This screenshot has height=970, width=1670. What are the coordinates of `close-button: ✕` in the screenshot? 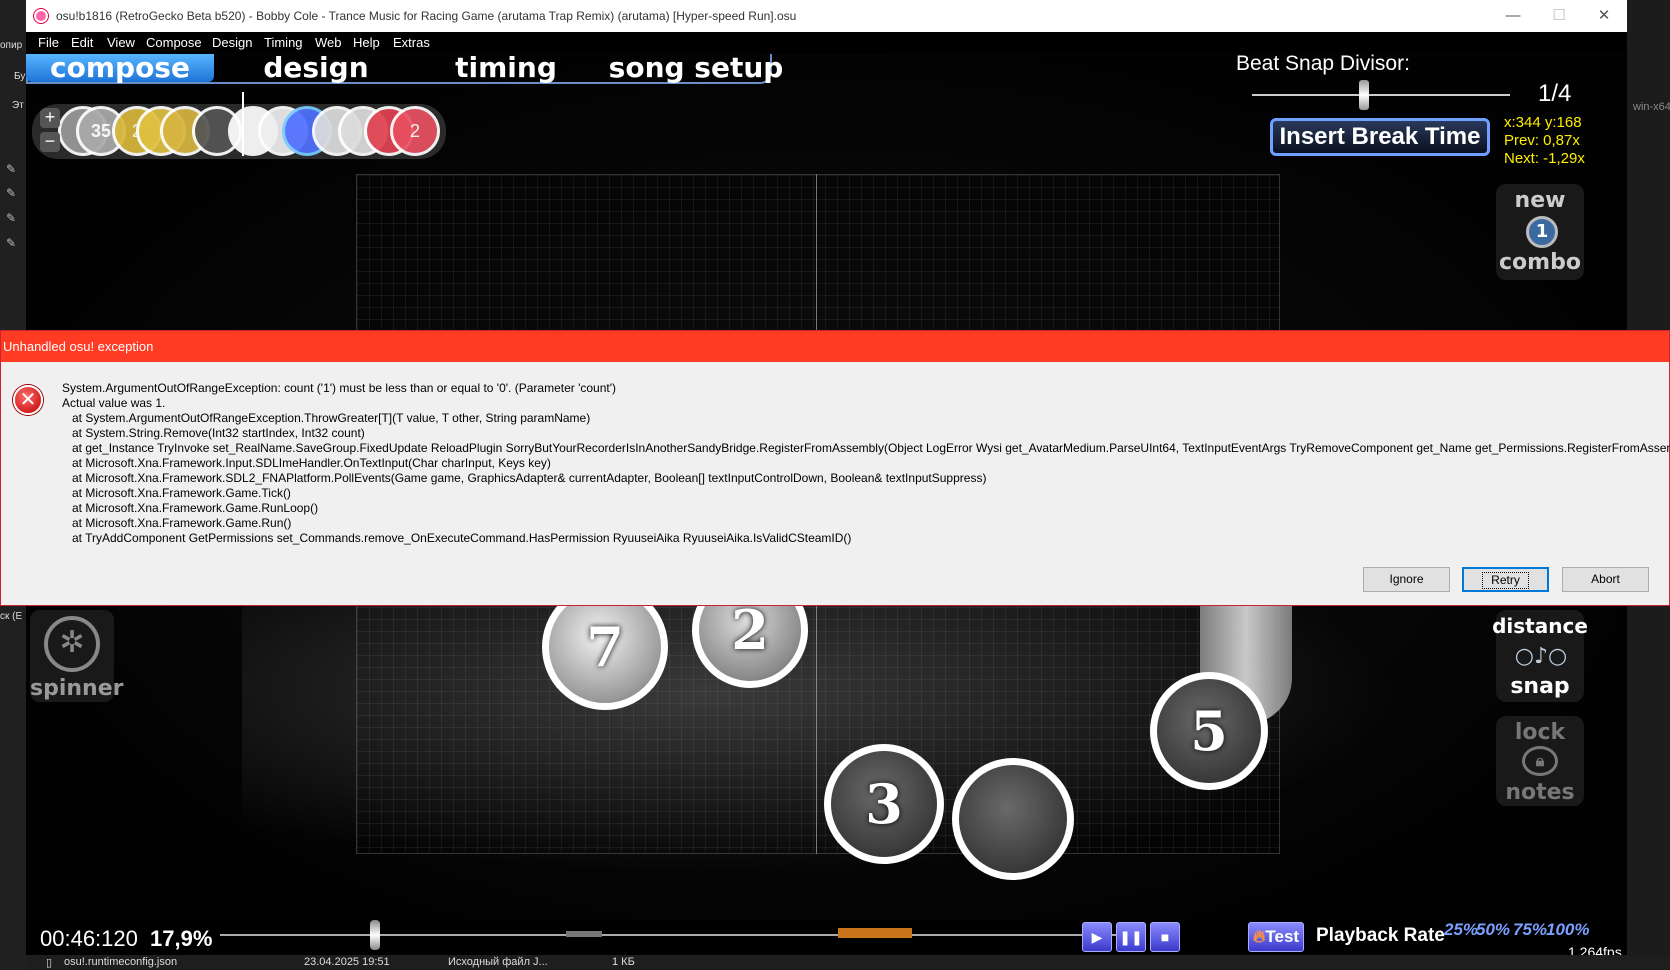 It's located at (1604, 16).